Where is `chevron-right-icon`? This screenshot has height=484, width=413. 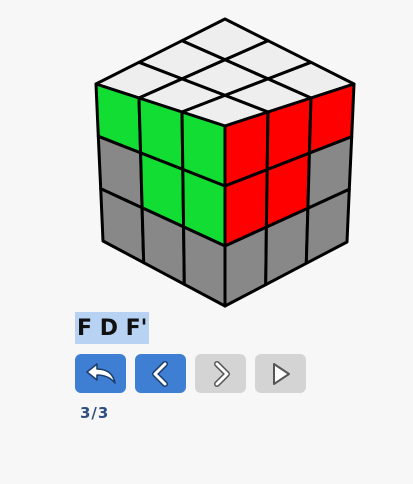
chevron-right-icon is located at coordinates (221, 373).